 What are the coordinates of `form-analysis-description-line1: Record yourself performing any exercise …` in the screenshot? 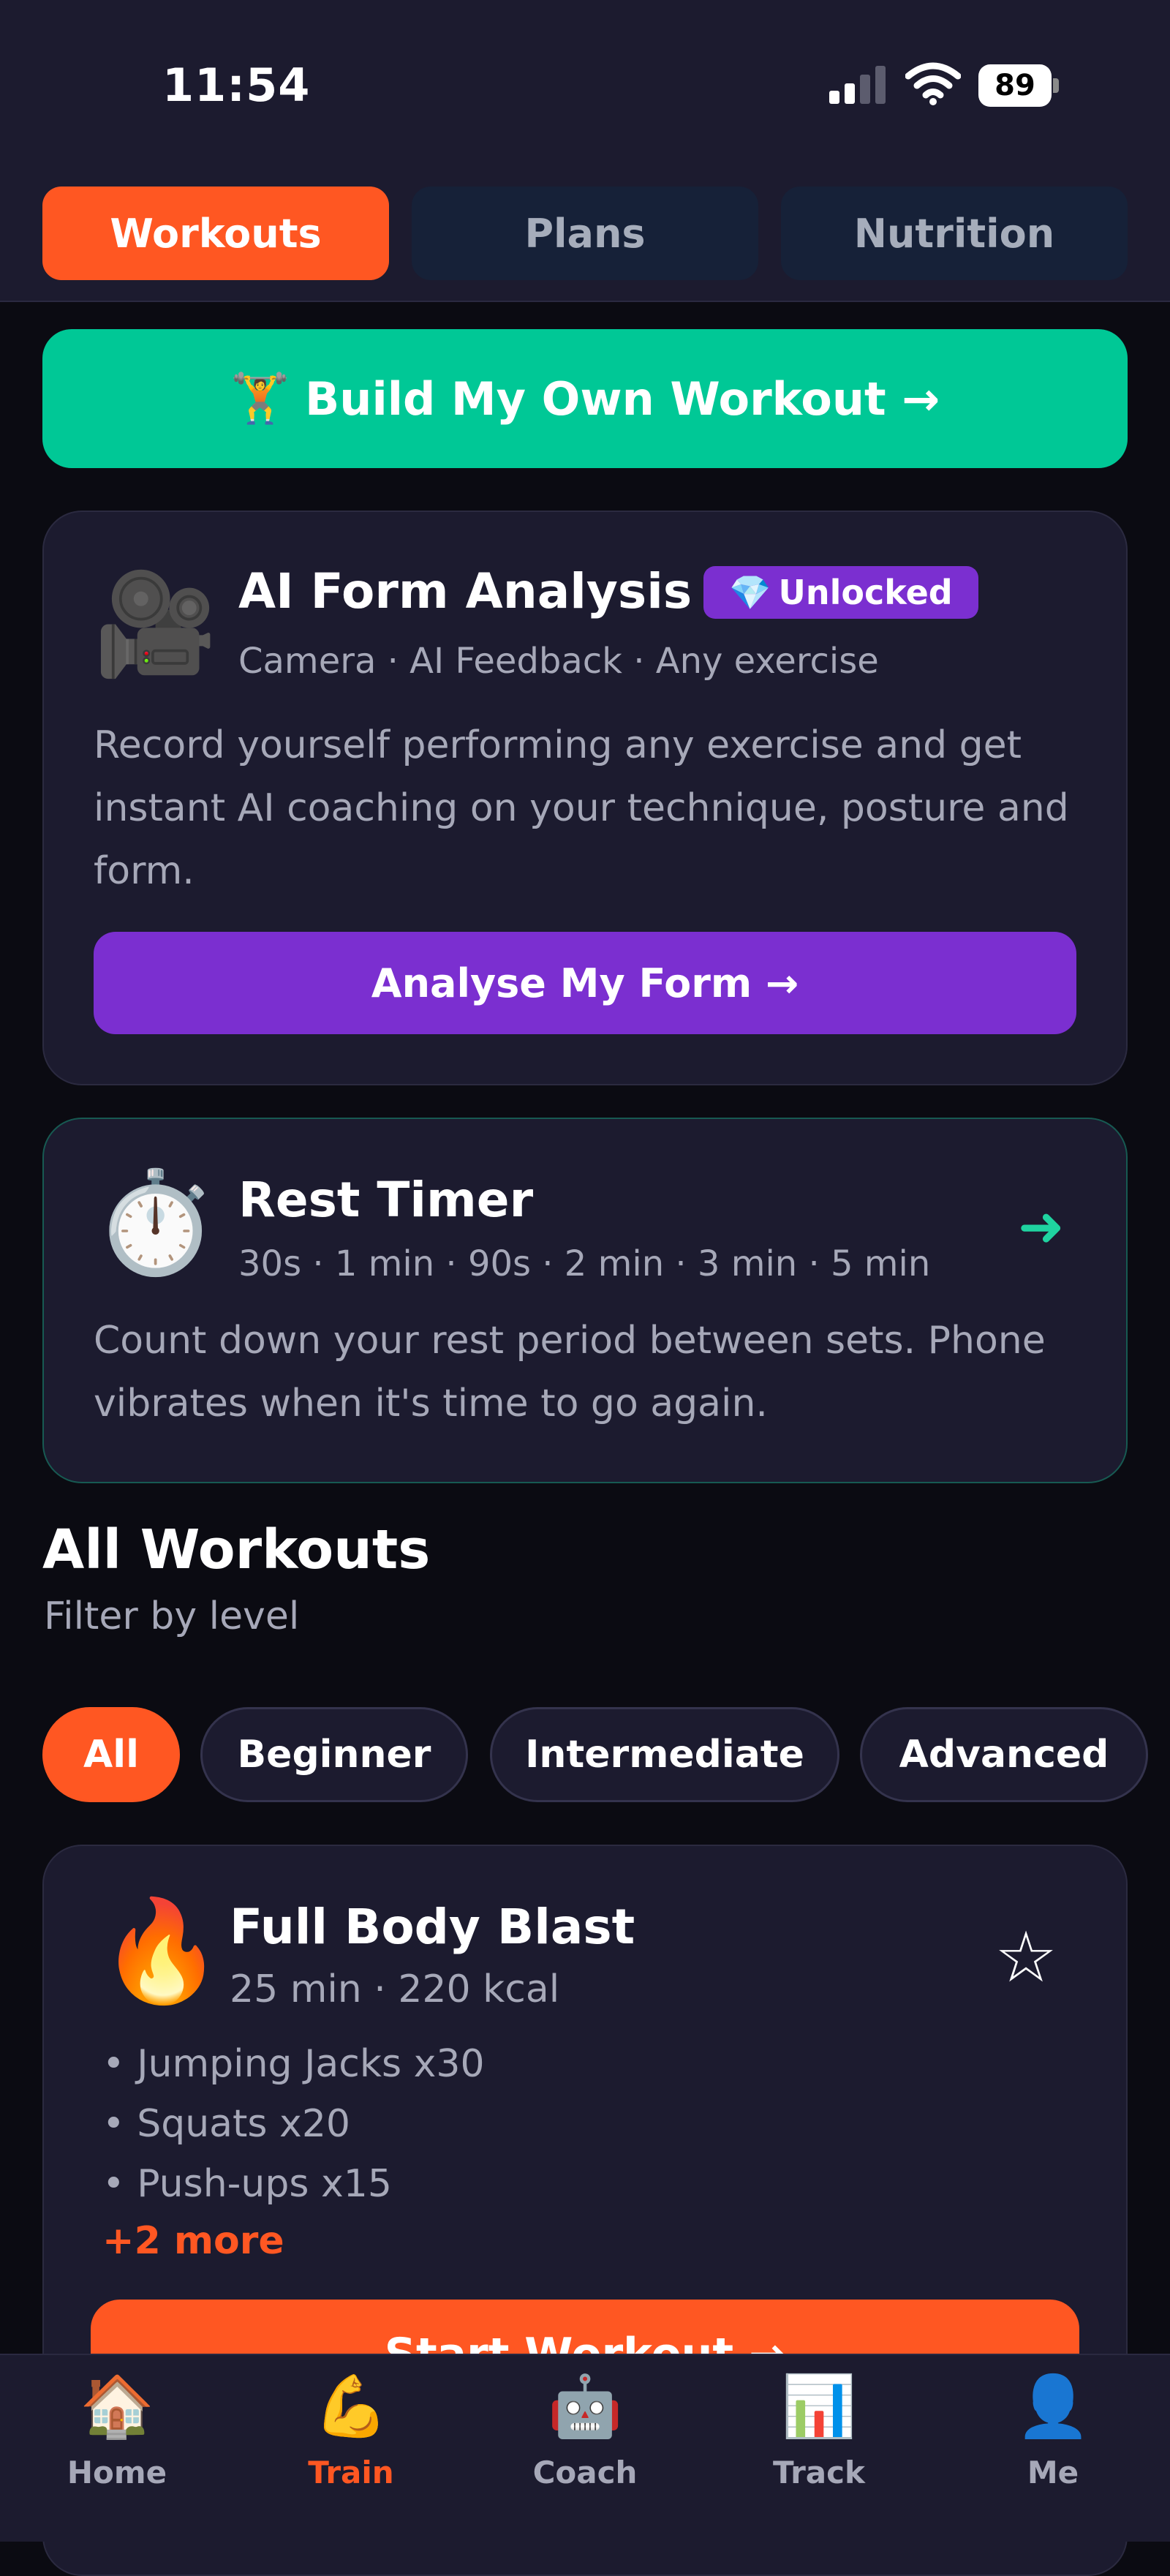 It's located at (558, 745).